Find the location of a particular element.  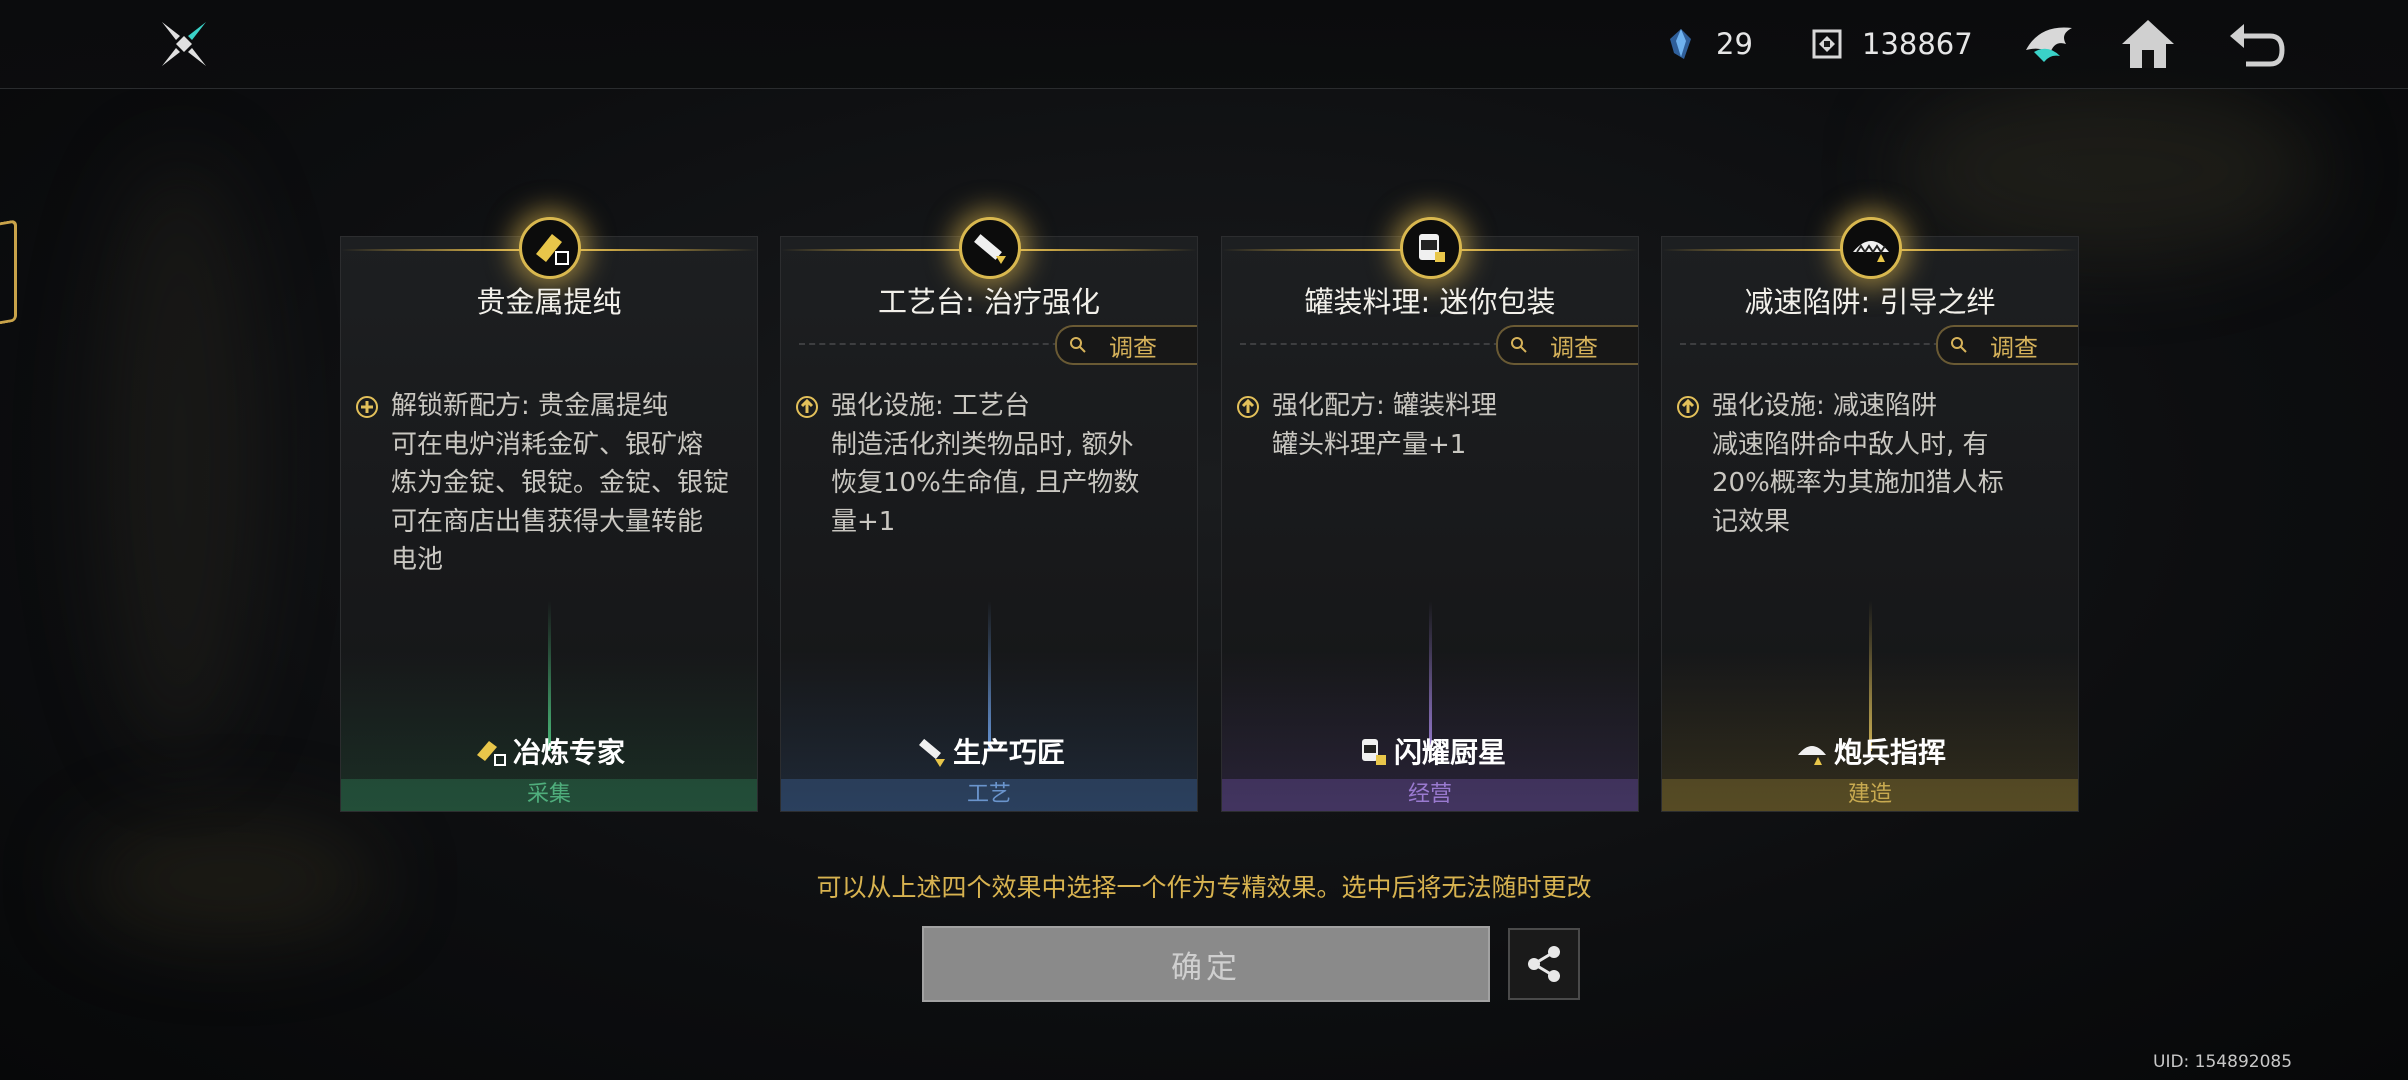

uid-label: UID: 154892085 is located at coordinates (2223, 1062).